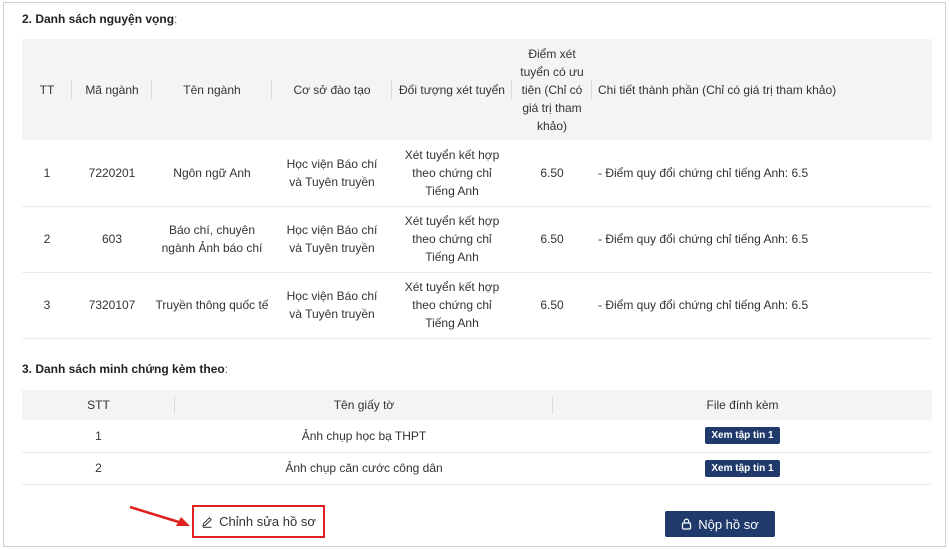 The image size is (949, 549). What do you see at coordinates (112, 305) in the screenshot?
I see `cell-ma-nganh: 7320107` at bounding box center [112, 305].